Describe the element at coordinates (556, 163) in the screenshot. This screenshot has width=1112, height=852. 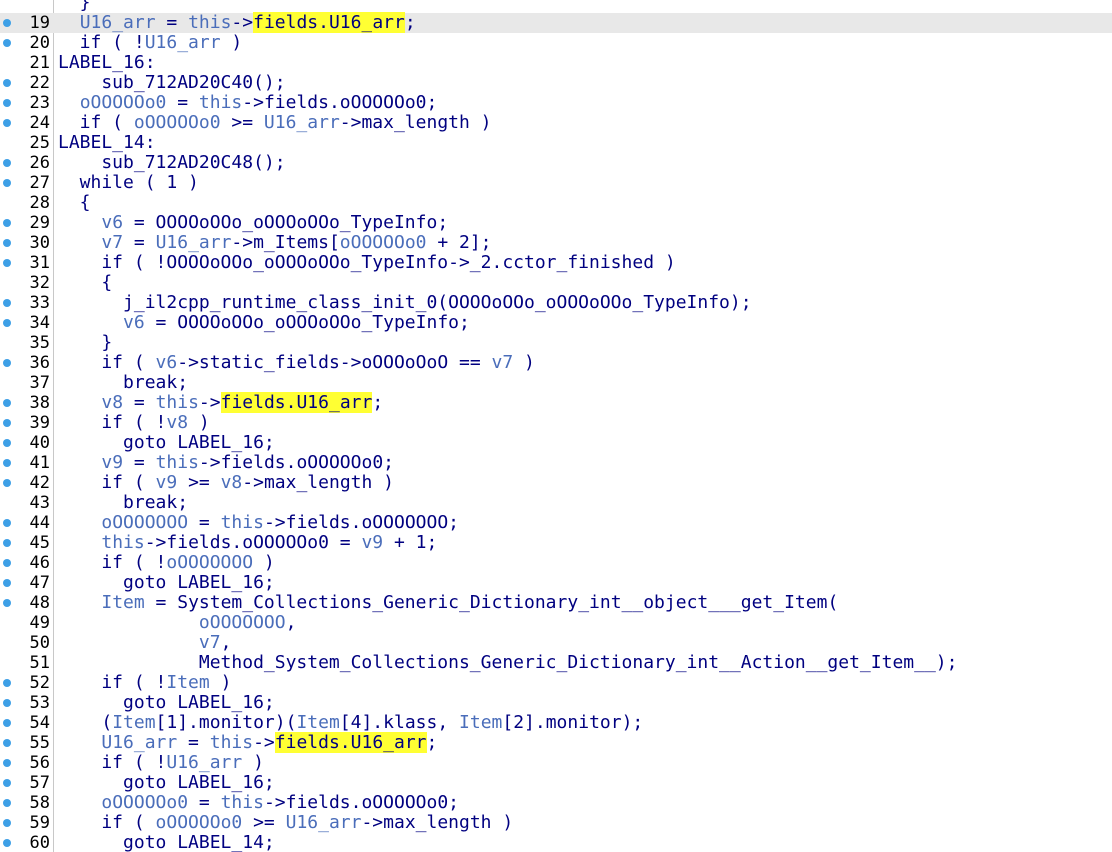
I see `code-line: 26 sub_712AD20C48();` at that location.